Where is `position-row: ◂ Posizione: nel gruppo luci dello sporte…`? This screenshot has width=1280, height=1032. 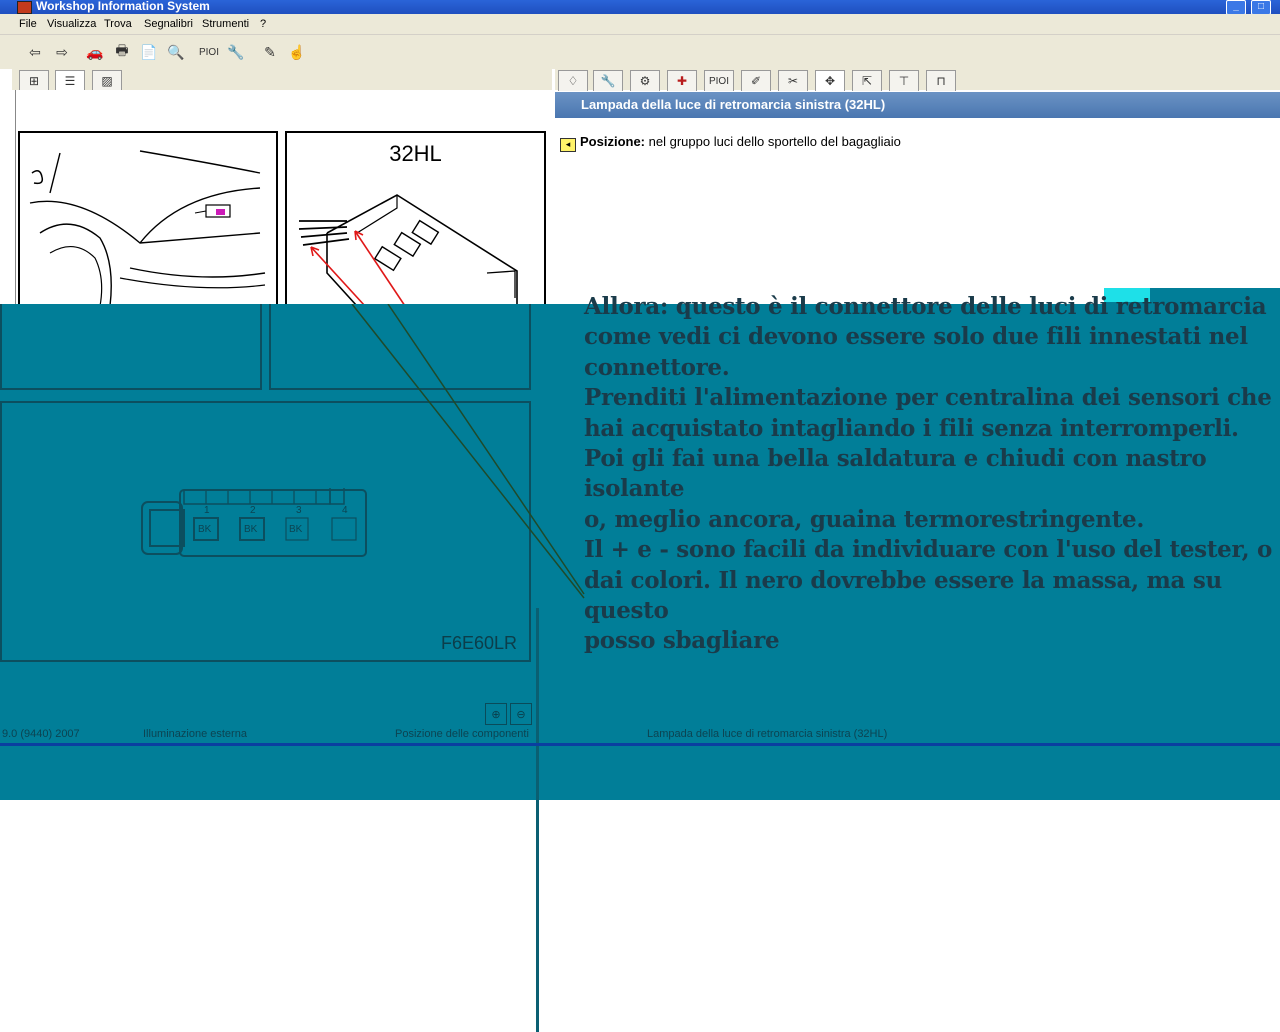 position-row: ◂ Posizione: nel gruppo luci dello sporte… is located at coordinates (730, 143).